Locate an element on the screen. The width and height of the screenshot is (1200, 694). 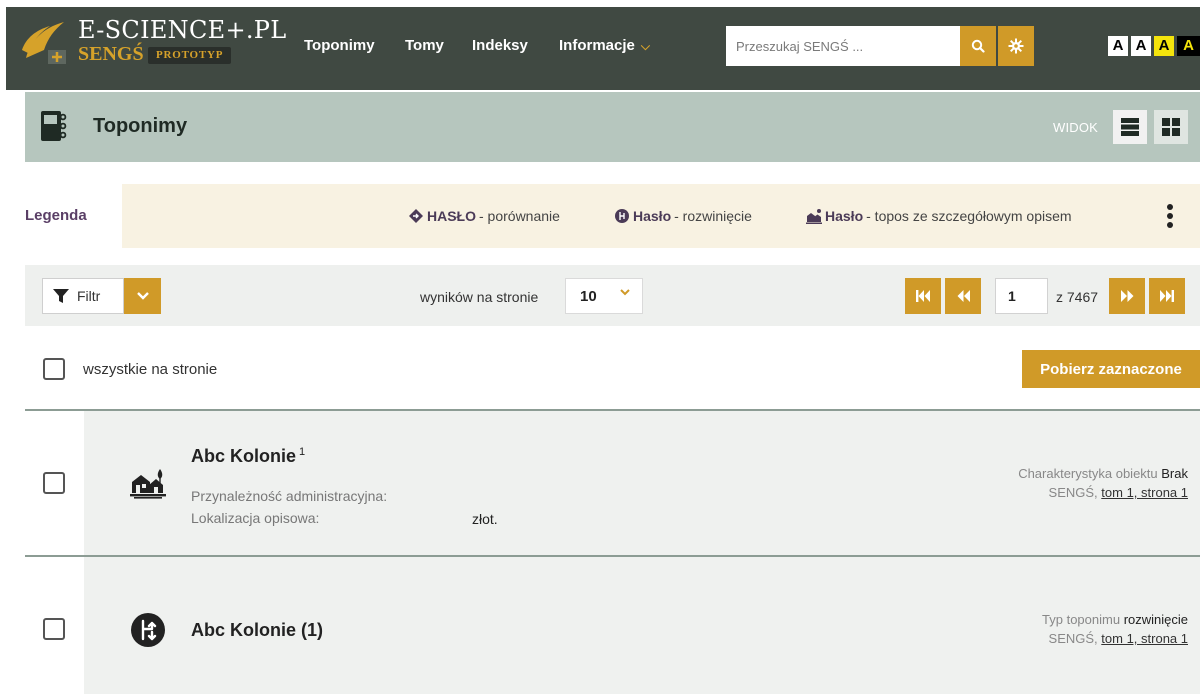
result-meta-value: rozwinięcie is located at coordinates (1155, 619).